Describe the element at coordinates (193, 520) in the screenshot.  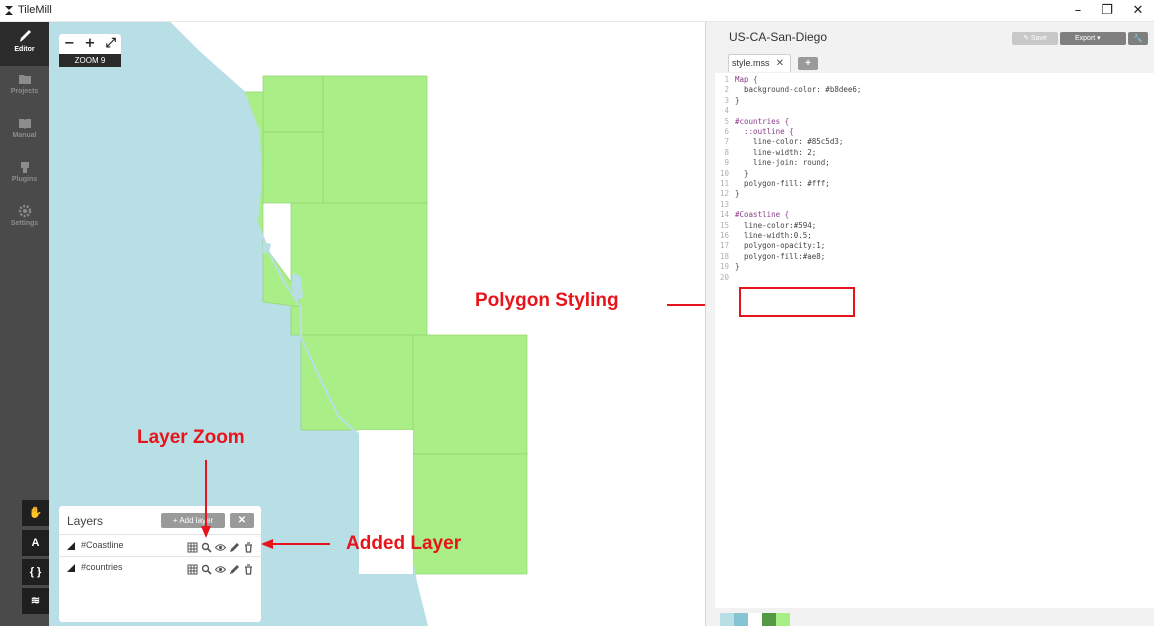
I see `add-layer-button: + Add layer` at that location.